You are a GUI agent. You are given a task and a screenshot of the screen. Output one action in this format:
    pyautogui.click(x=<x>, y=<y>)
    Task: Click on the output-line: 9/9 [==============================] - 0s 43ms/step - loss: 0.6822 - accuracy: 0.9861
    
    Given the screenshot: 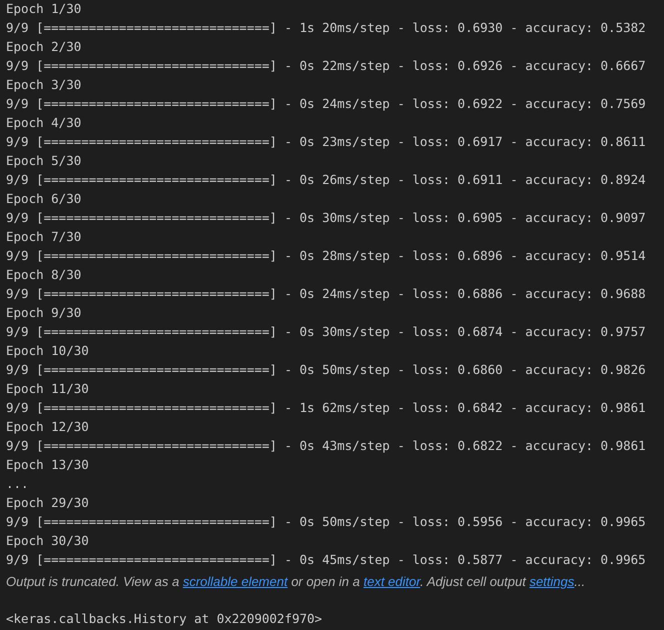 What is the action you would take?
    pyautogui.click(x=326, y=446)
    